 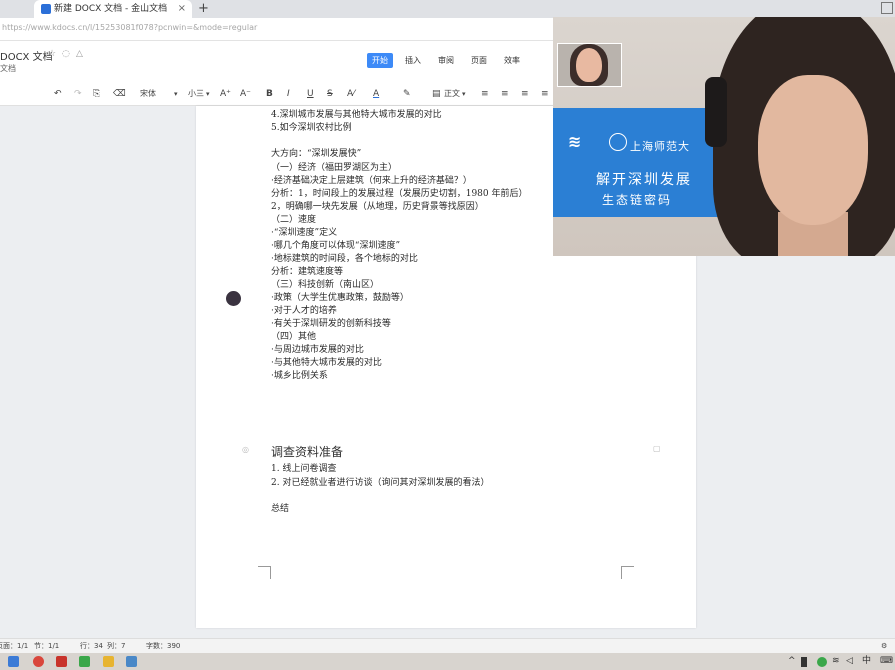 I want to click on banner-line2: 生态链密码, so click(x=637, y=200).